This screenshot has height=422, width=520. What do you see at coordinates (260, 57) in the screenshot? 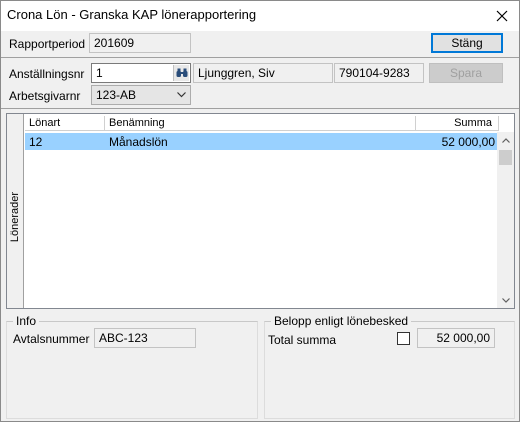
I see `header-separator` at bounding box center [260, 57].